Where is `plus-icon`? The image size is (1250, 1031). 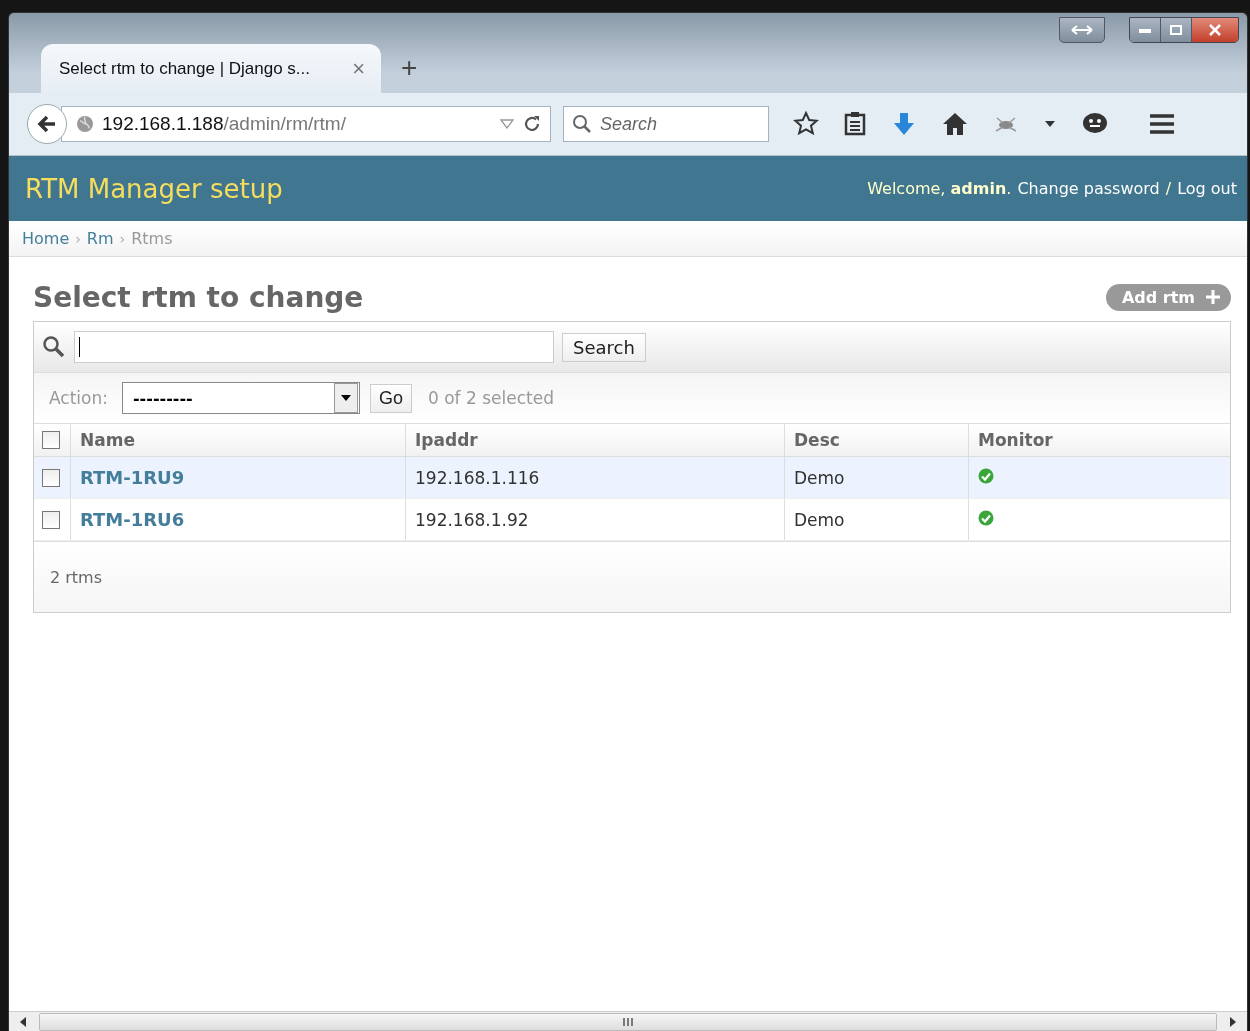
plus-icon is located at coordinates (1213, 297).